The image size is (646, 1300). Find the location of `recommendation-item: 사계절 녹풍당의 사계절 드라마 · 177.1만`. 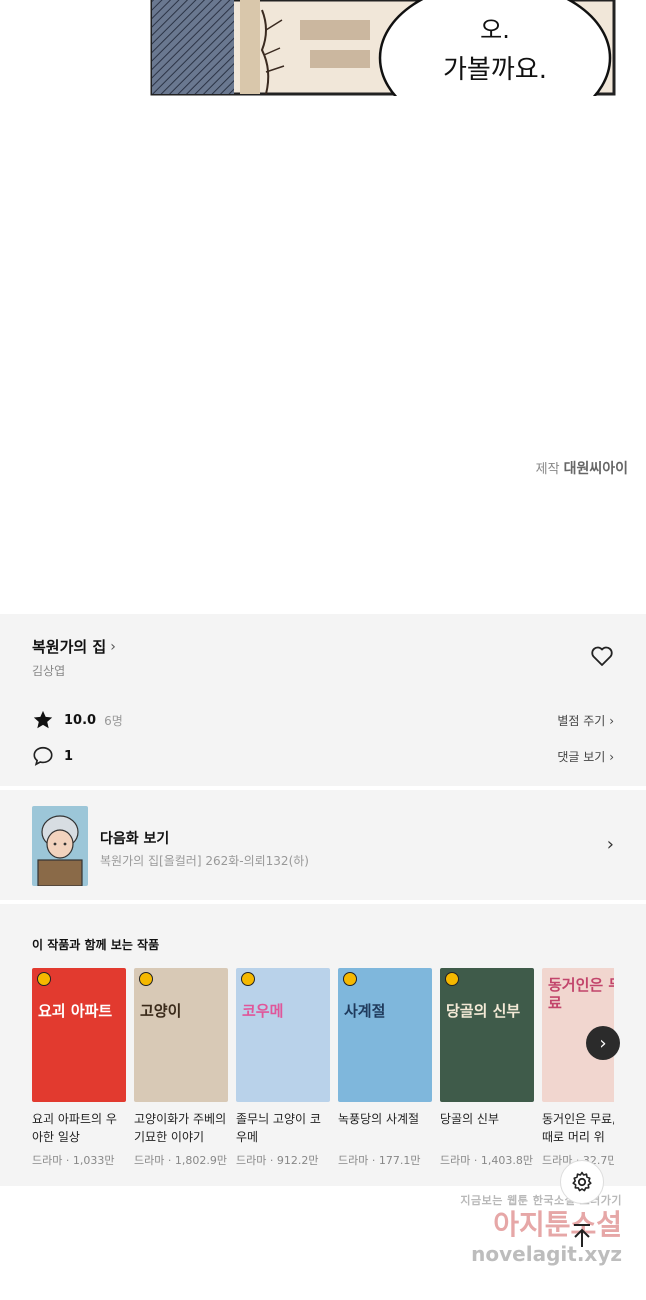

recommendation-item: 사계절 녹풍당의 사계절 드라마 · 177.1만 is located at coordinates (385, 1068).